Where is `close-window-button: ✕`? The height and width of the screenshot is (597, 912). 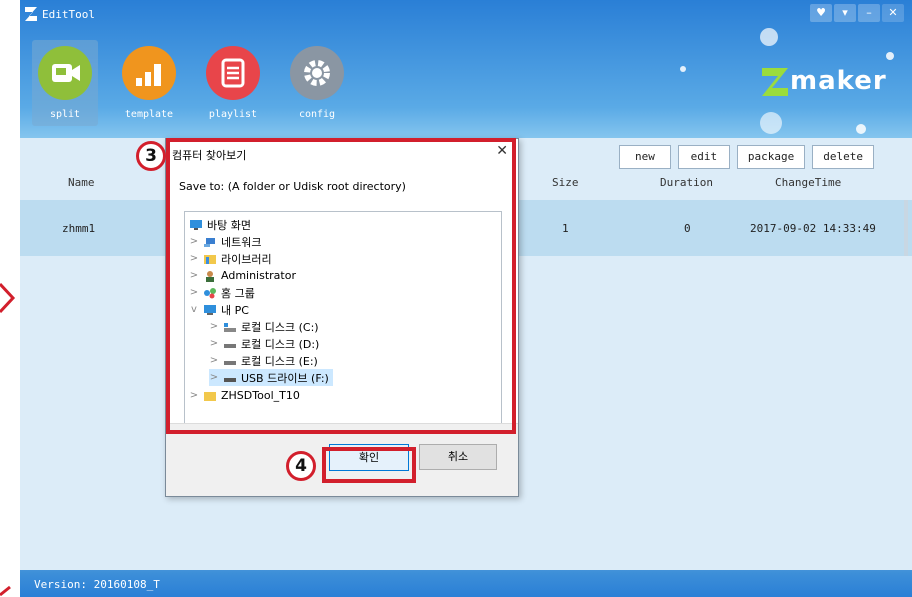 close-window-button: ✕ is located at coordinates (893, 13).